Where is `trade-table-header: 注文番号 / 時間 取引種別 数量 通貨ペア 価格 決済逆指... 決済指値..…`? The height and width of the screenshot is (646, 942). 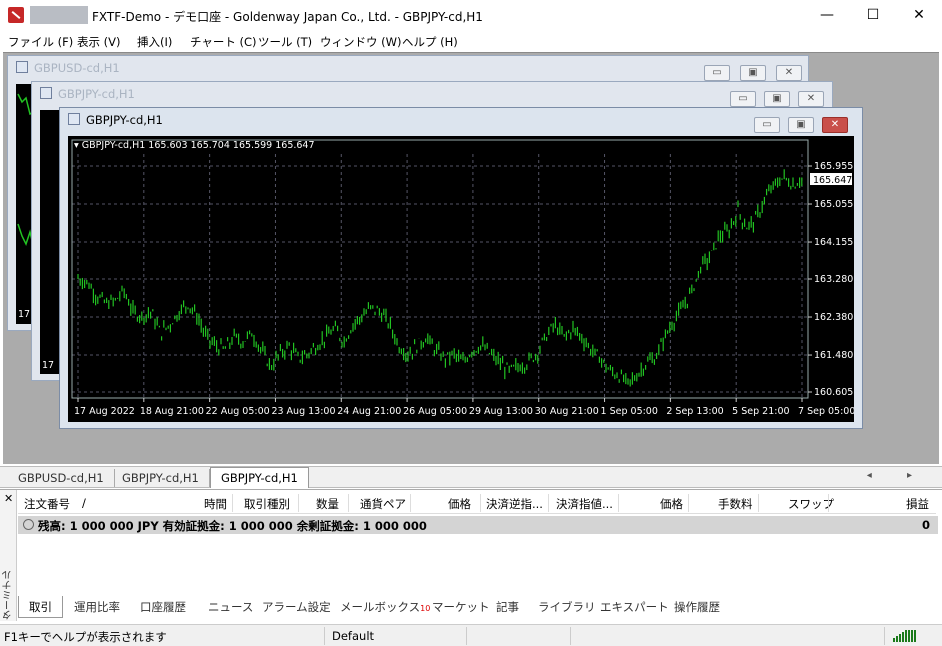
trade-table-header: 注文番号 / 時間 取引種別 数量 通貨ペア 価格 決済逆指... 決済指値..… is located at coordinates (477, 503).